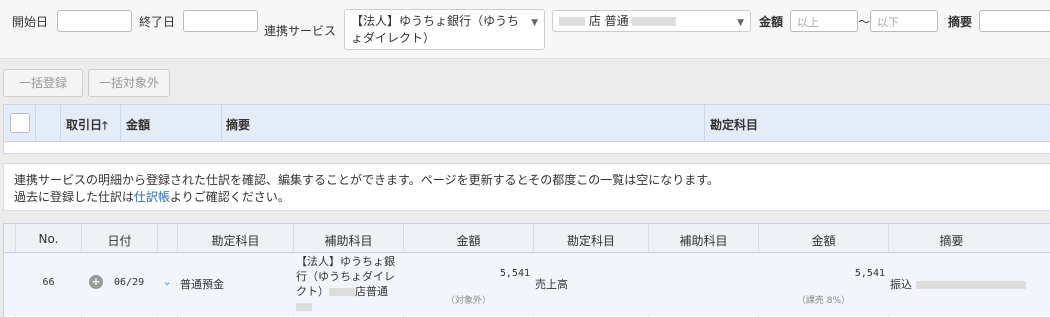 The width and height of the screenshot is (1050, 317). I want to click on amount-max-input: 以下, so click(904, 21).